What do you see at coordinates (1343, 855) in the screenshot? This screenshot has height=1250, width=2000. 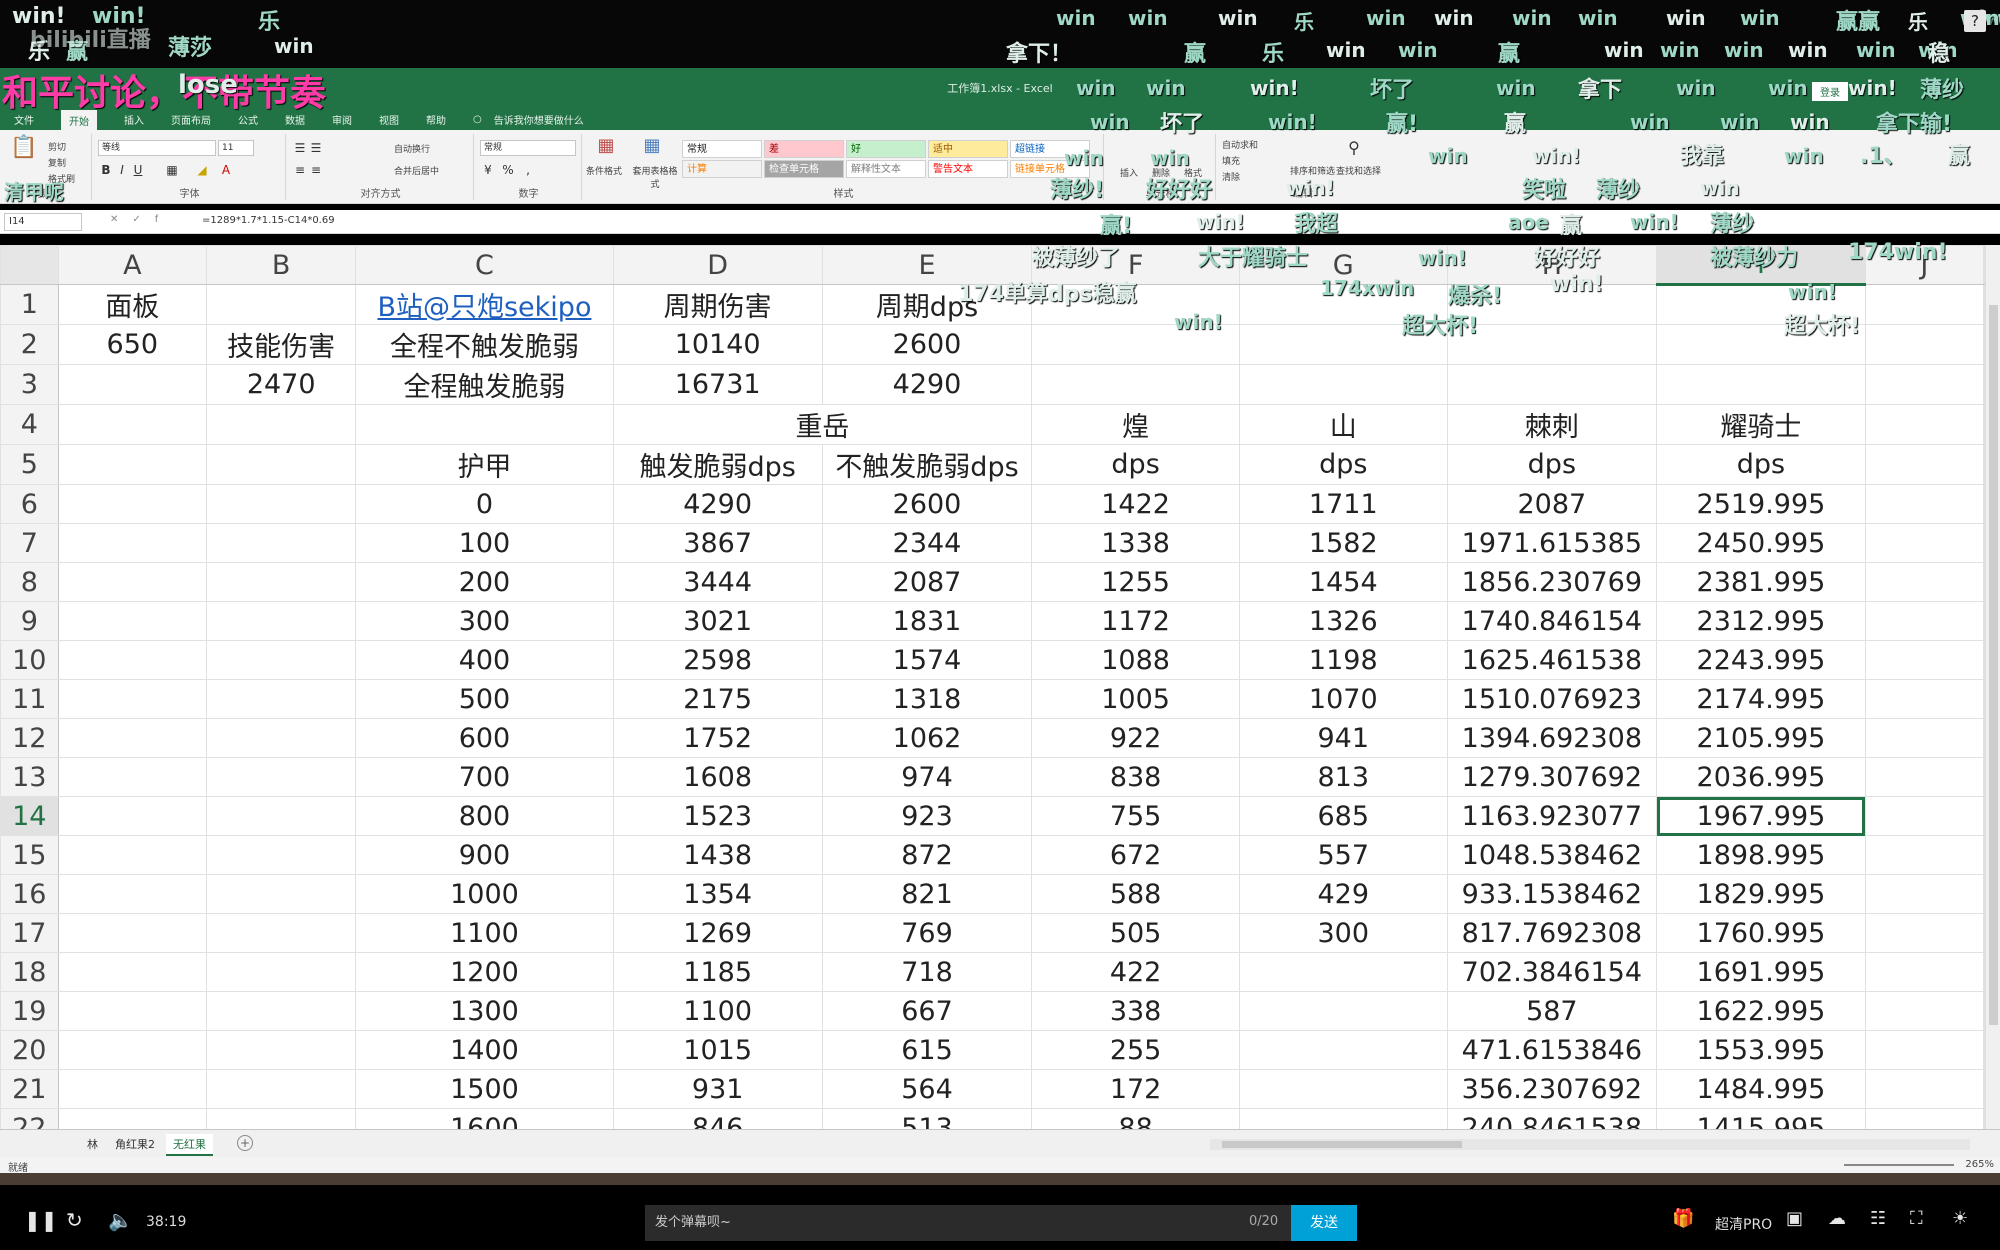 I see `cell-G15: 557` at bounding box center [1343, 855].